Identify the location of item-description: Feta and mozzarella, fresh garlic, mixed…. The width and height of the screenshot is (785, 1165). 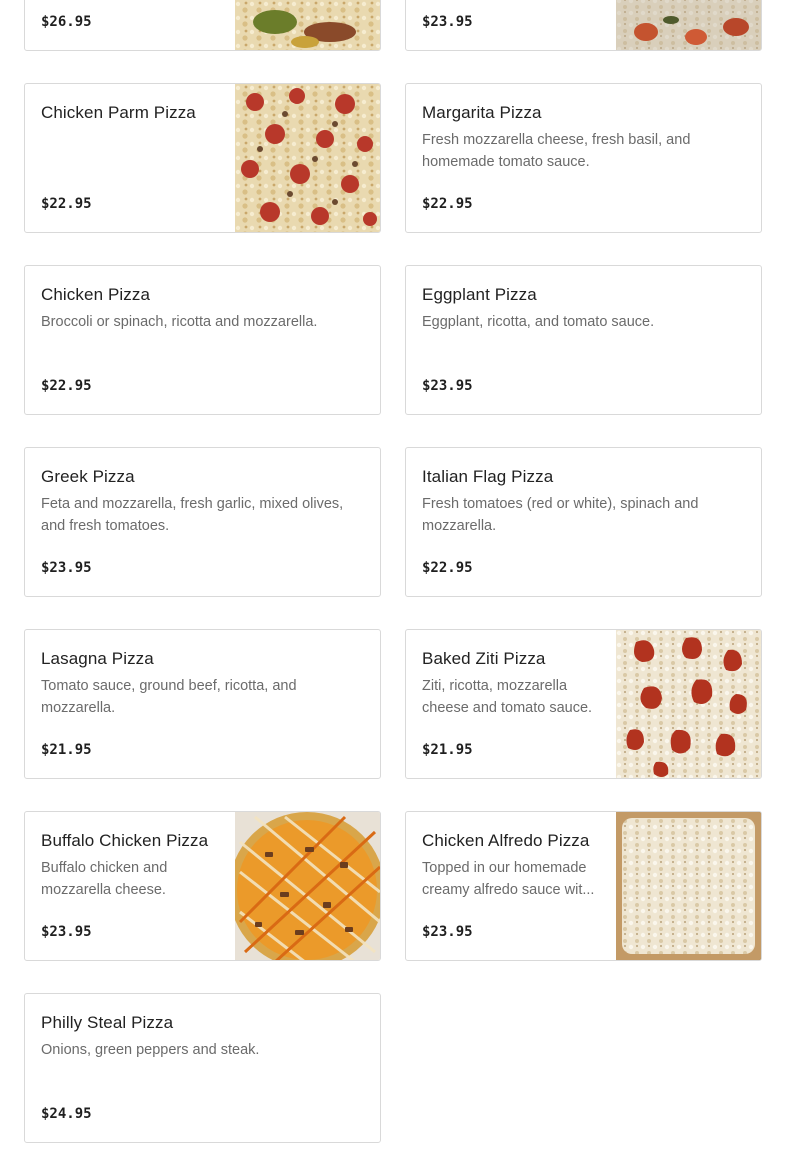
(192, 515).